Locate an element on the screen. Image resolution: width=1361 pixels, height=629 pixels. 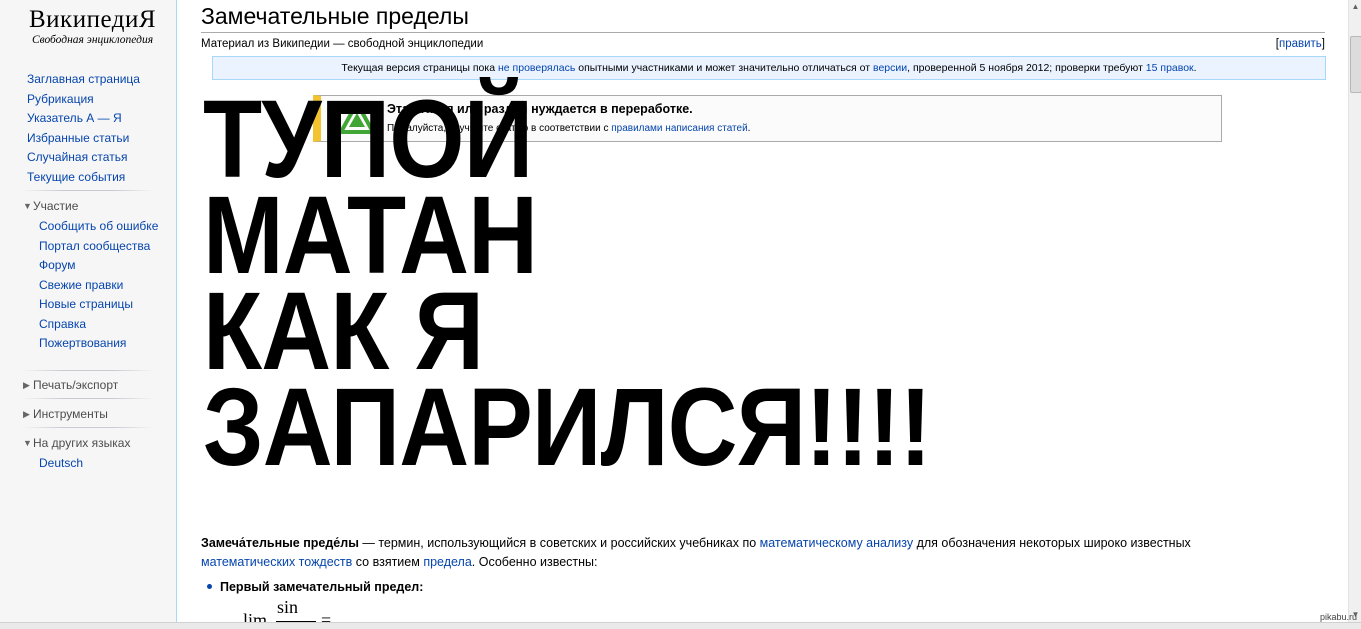
portal-heading-label: Печать/экспорт is located at coordinates (76, 385).